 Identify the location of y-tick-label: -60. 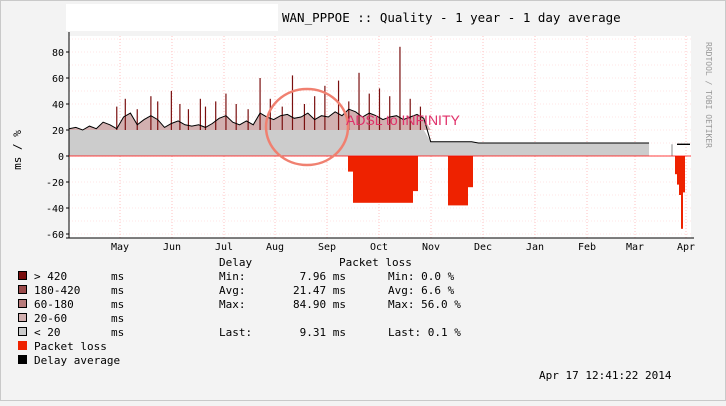
(55, 235).